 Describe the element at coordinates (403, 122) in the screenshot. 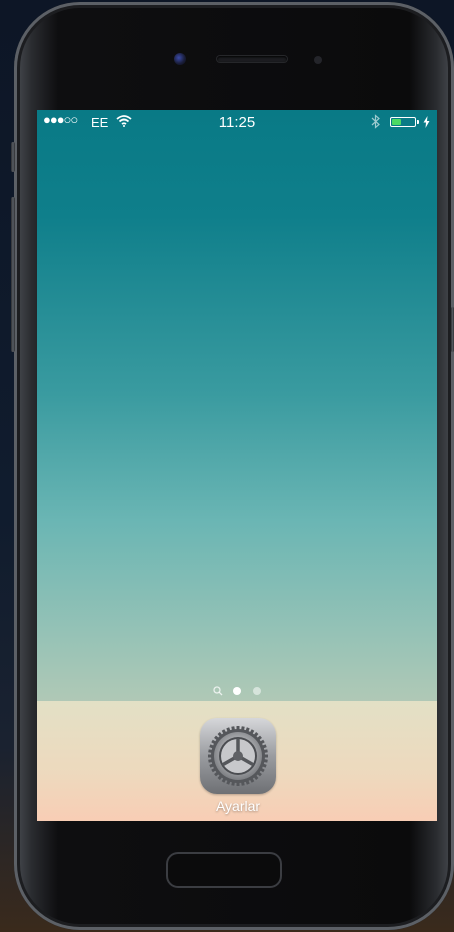

I see `battery-icon` at that location.